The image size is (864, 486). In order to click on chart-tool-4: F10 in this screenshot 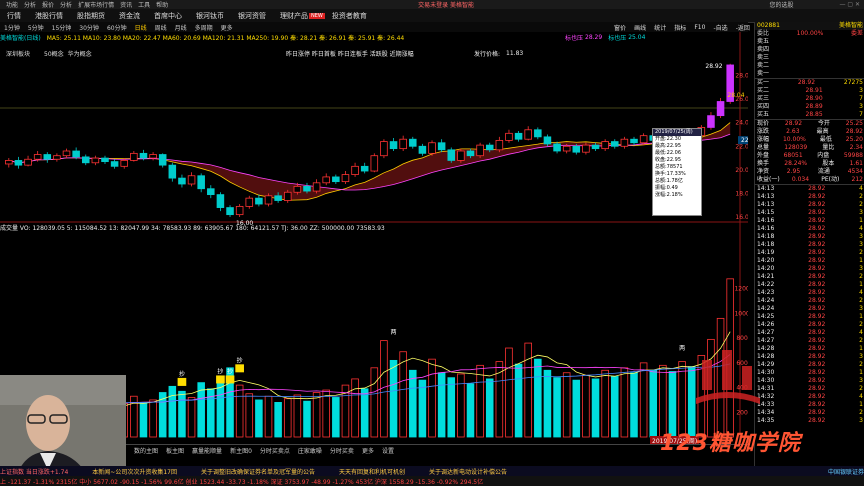, I will do `click(699, 27)`.